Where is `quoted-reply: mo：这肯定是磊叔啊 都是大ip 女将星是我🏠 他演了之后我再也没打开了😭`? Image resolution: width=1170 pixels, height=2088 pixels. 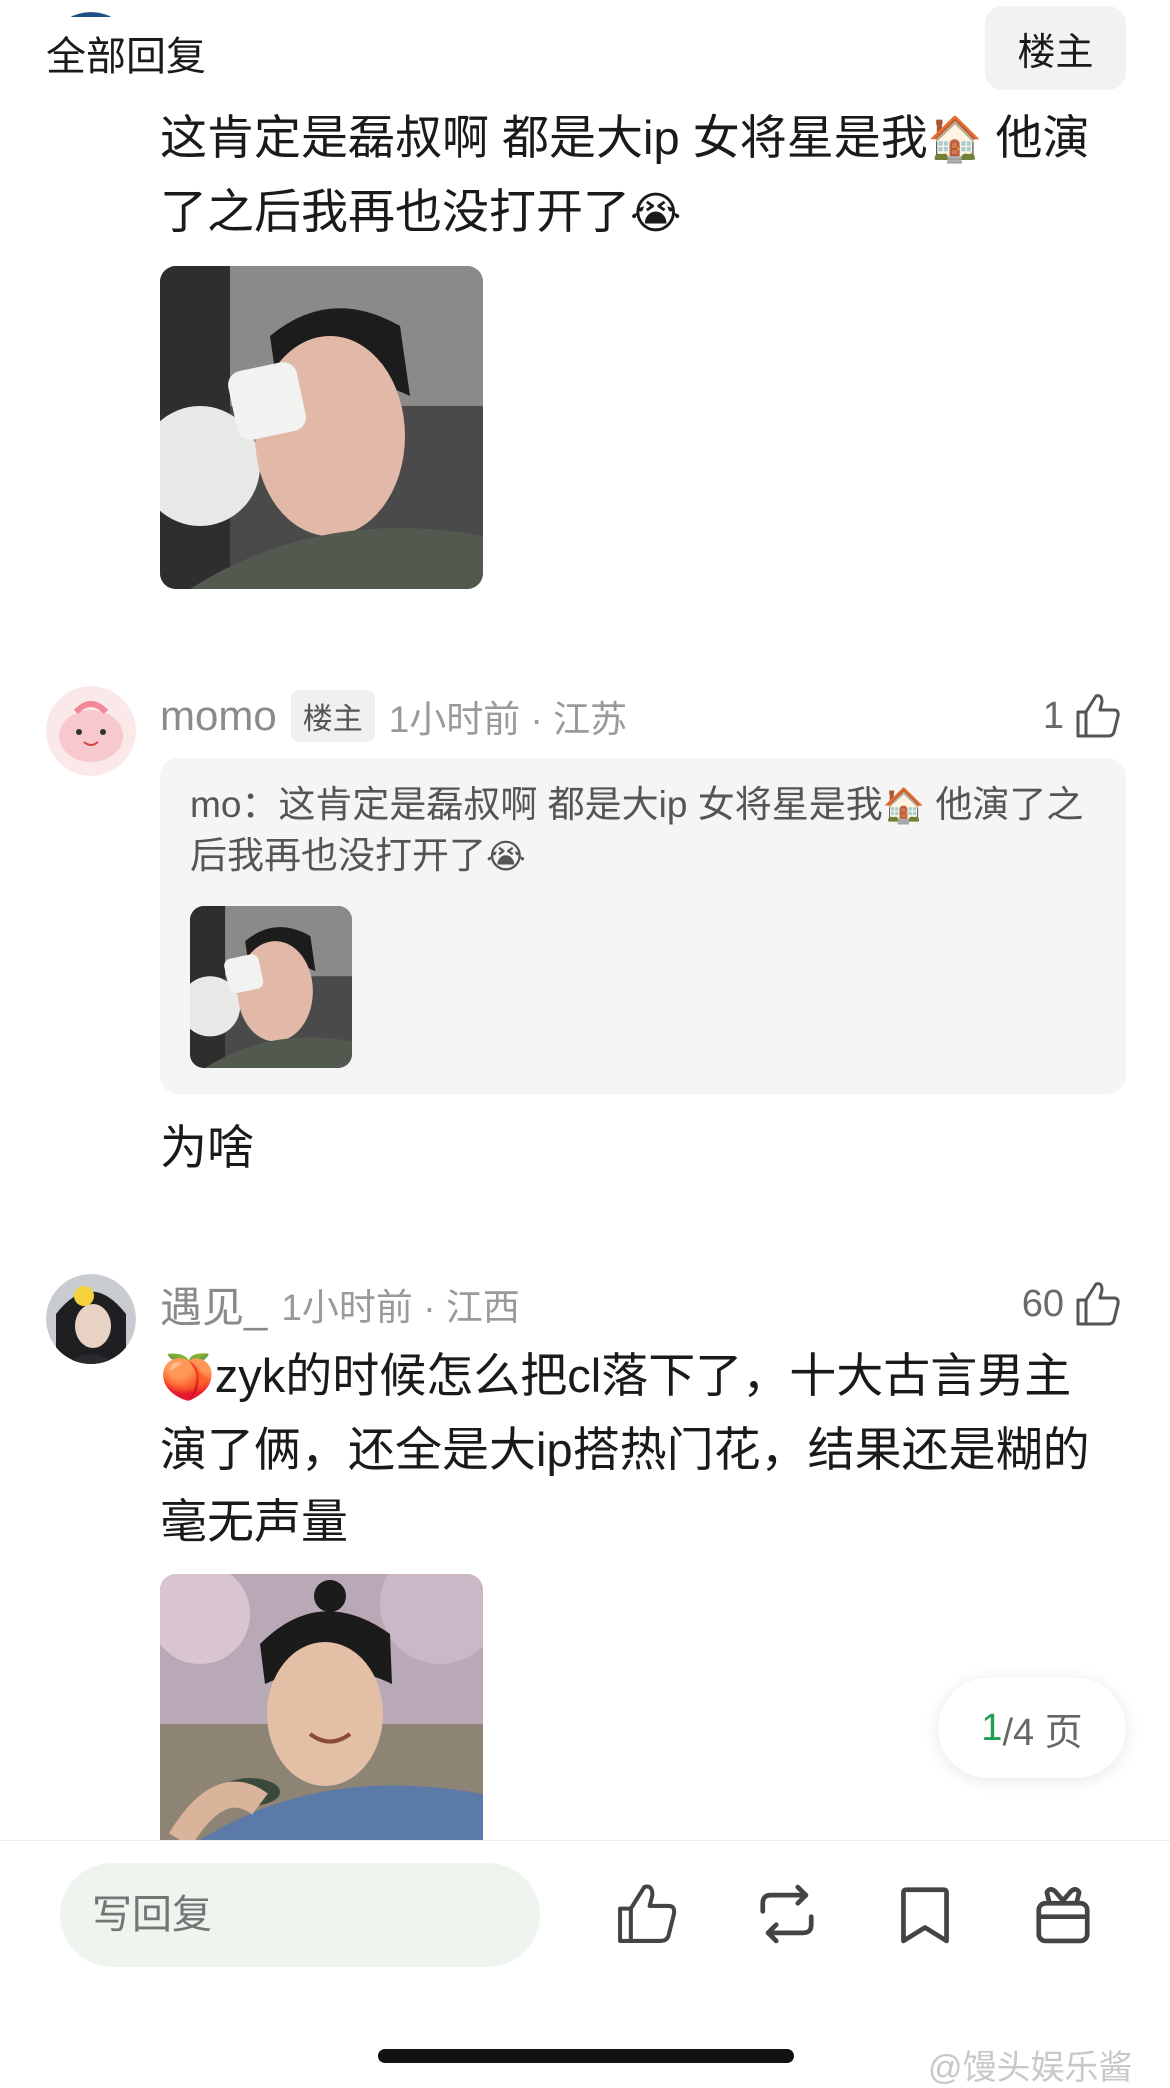 quoted-reply: mo：这肯定是磊叔啊 都是大ip 女将星是我🏠 他演了之后我再也没打开了😭 is located at coordinates (643, 926).